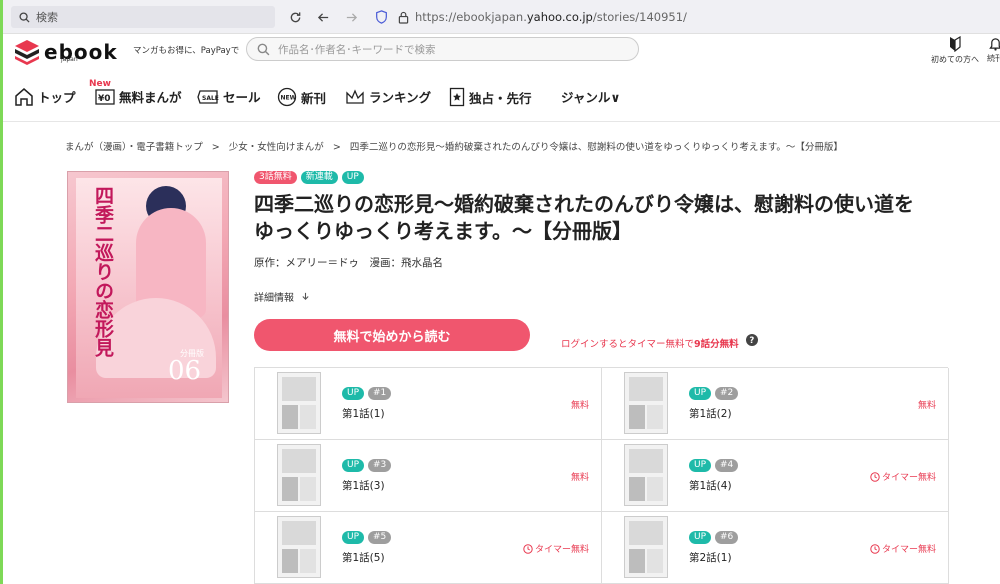  What do you see at coordinates (355, 96) in the screenshot?
I see `crown-icon` at bounding box center [355, 96].